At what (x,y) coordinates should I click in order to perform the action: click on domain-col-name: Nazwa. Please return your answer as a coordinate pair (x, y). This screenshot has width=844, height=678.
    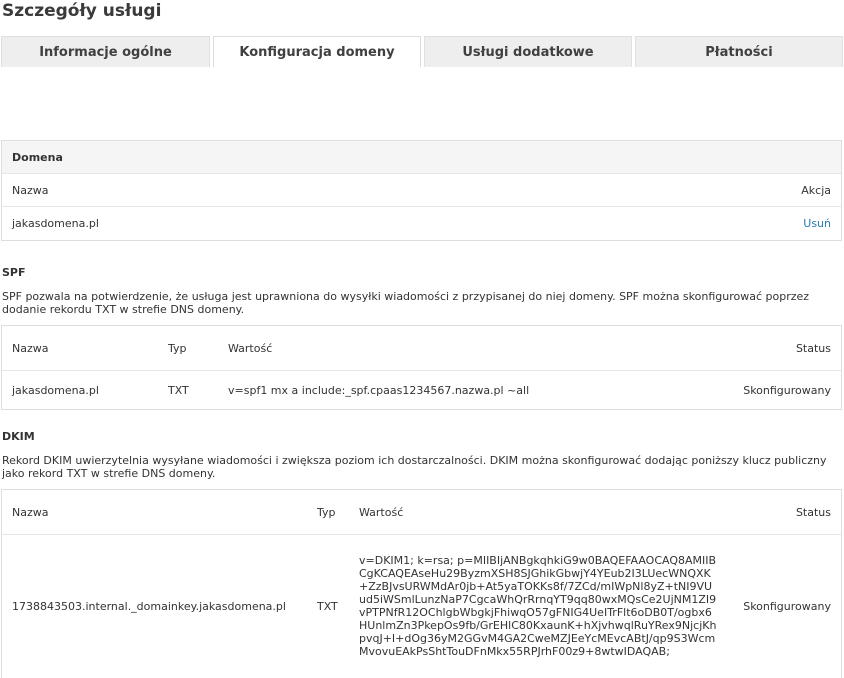
    Looking at the image, I should click on (30, 190).